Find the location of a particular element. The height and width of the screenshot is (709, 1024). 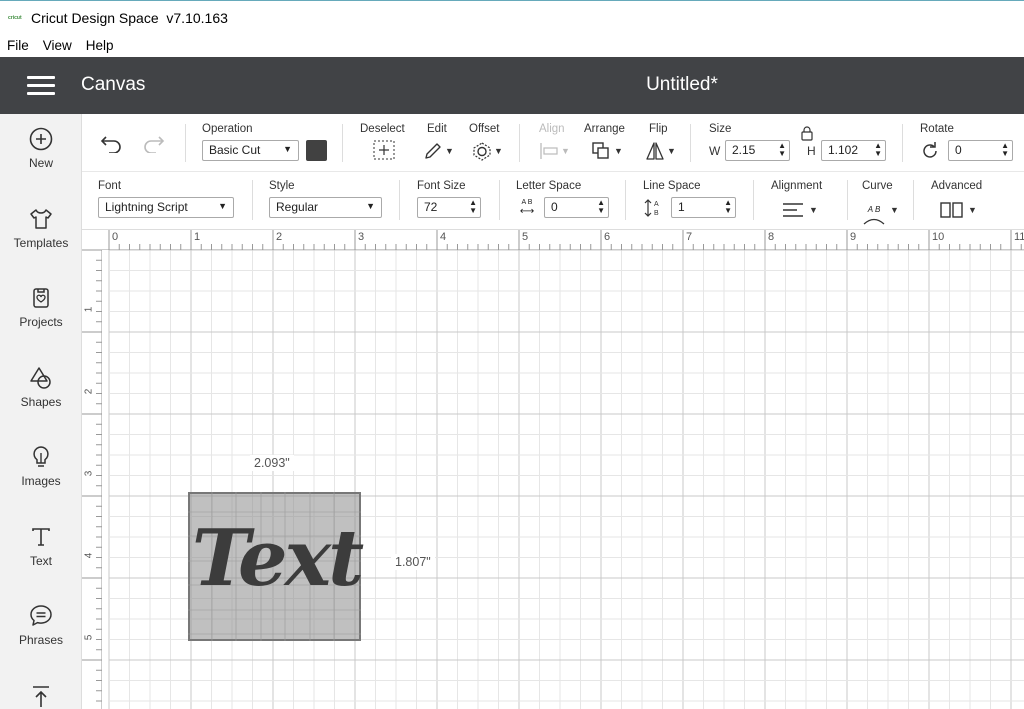

sidebar-item-label: Text is located at coordinates (40, 561).